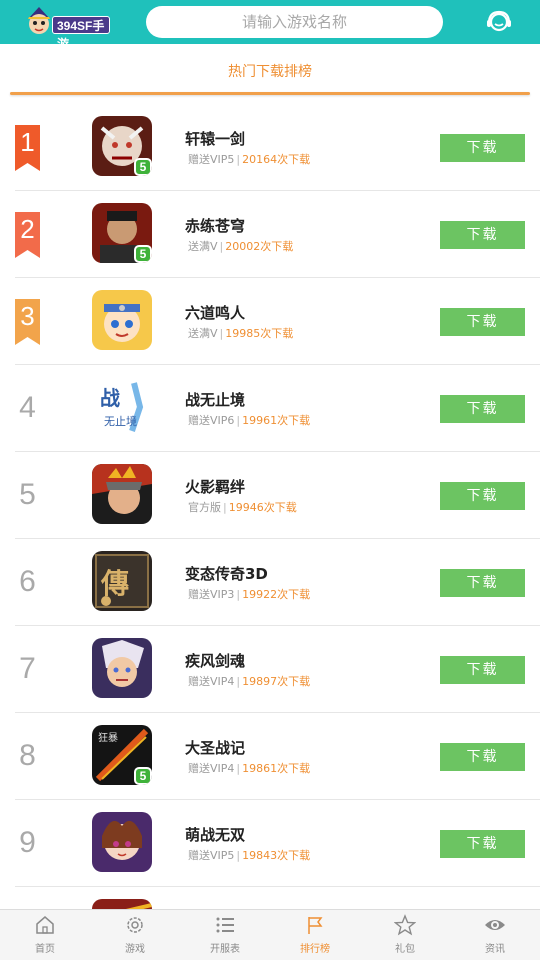 The image size is (540, 960). Describe the element at coordinates (27, 316) in the screenshot. I see `rank-number: 3` at that location.